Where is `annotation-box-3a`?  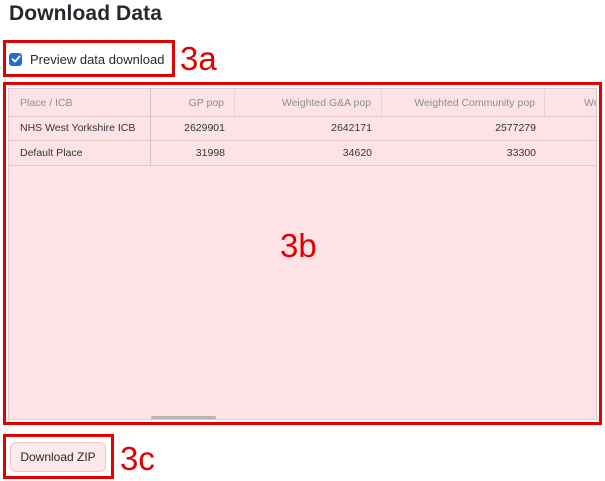
annotation-box-3a is located at coordinates (89, 58).